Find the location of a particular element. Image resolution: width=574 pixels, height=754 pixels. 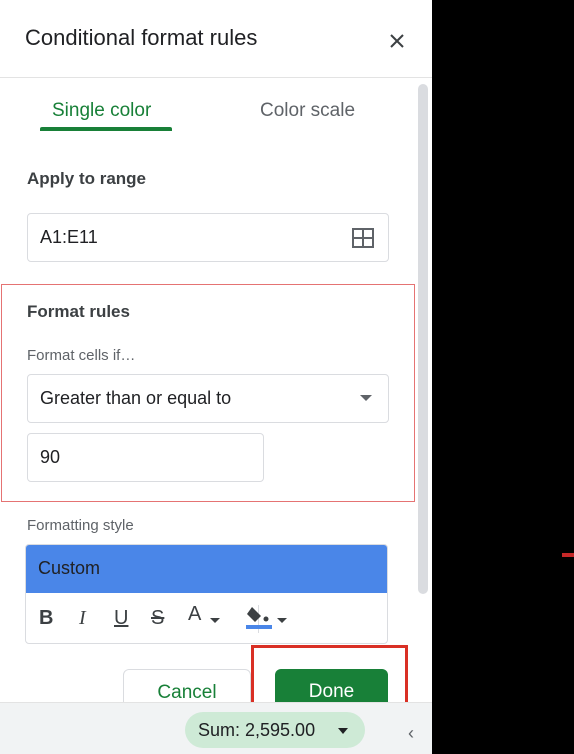

panel-title: Conditional format rules is located at coordinates (141, 37).